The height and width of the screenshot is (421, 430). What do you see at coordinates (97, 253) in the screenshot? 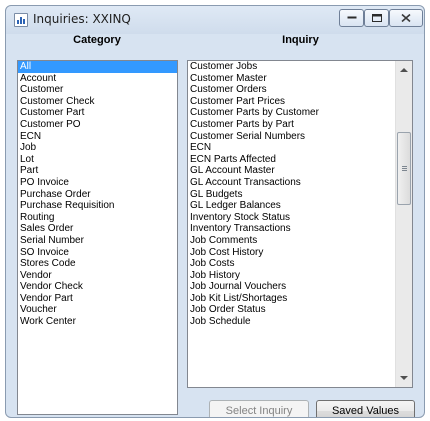
I see `list-item: SO Invoice` at bounding box center [97, 253].